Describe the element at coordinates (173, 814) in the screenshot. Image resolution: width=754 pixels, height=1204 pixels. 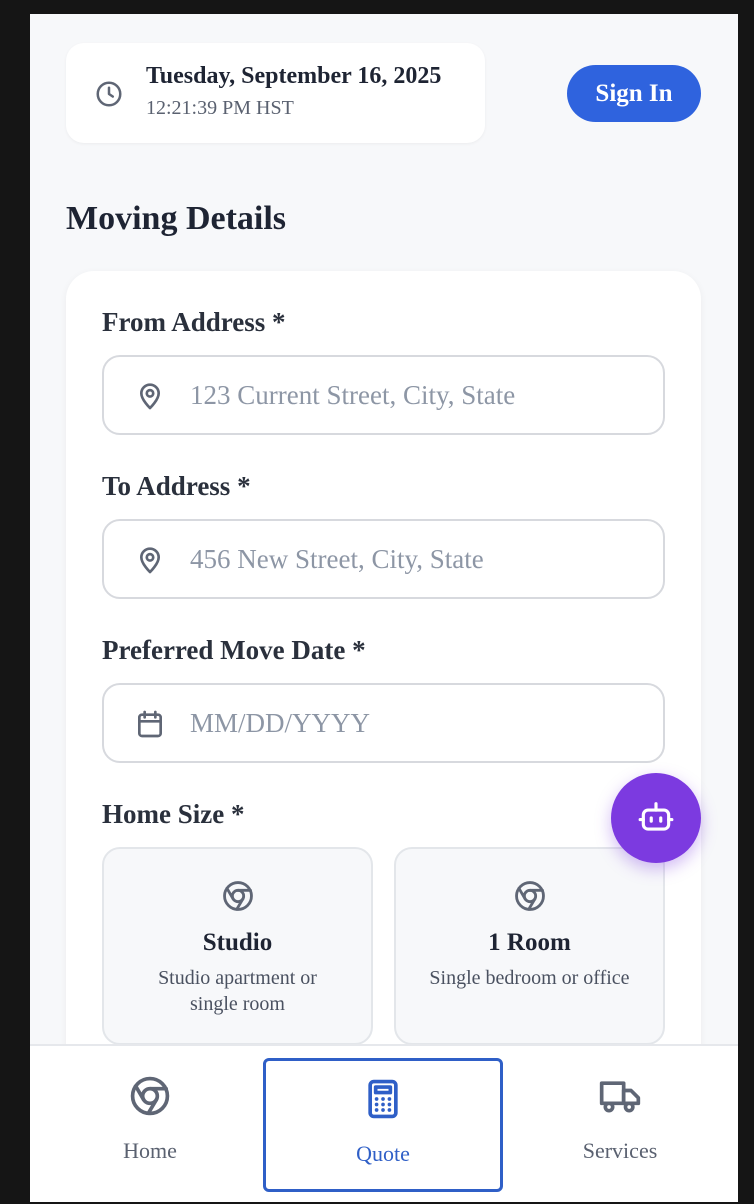
I see `home-size-label: Home Size *` at that location.